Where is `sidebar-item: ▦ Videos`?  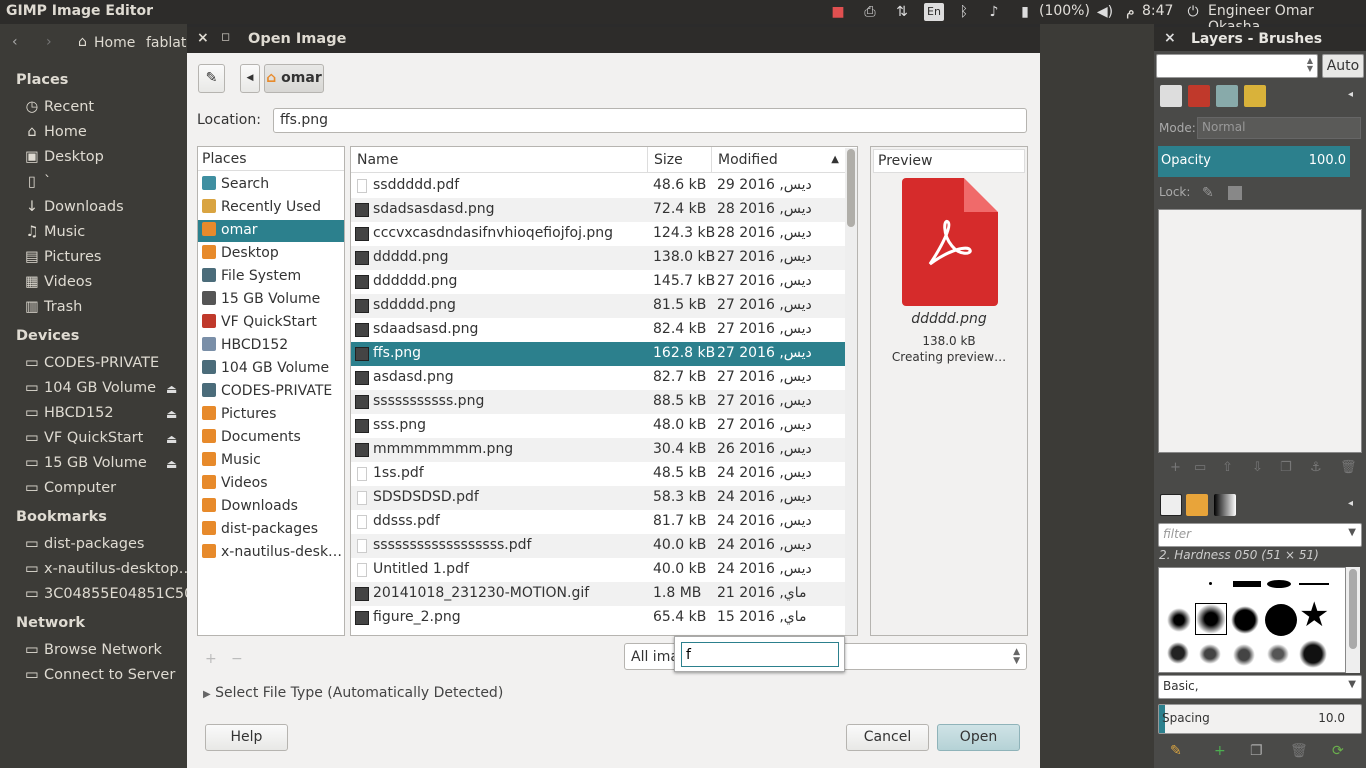 sidebar-item: ▦ Videos is located at coordinates (58, 282).